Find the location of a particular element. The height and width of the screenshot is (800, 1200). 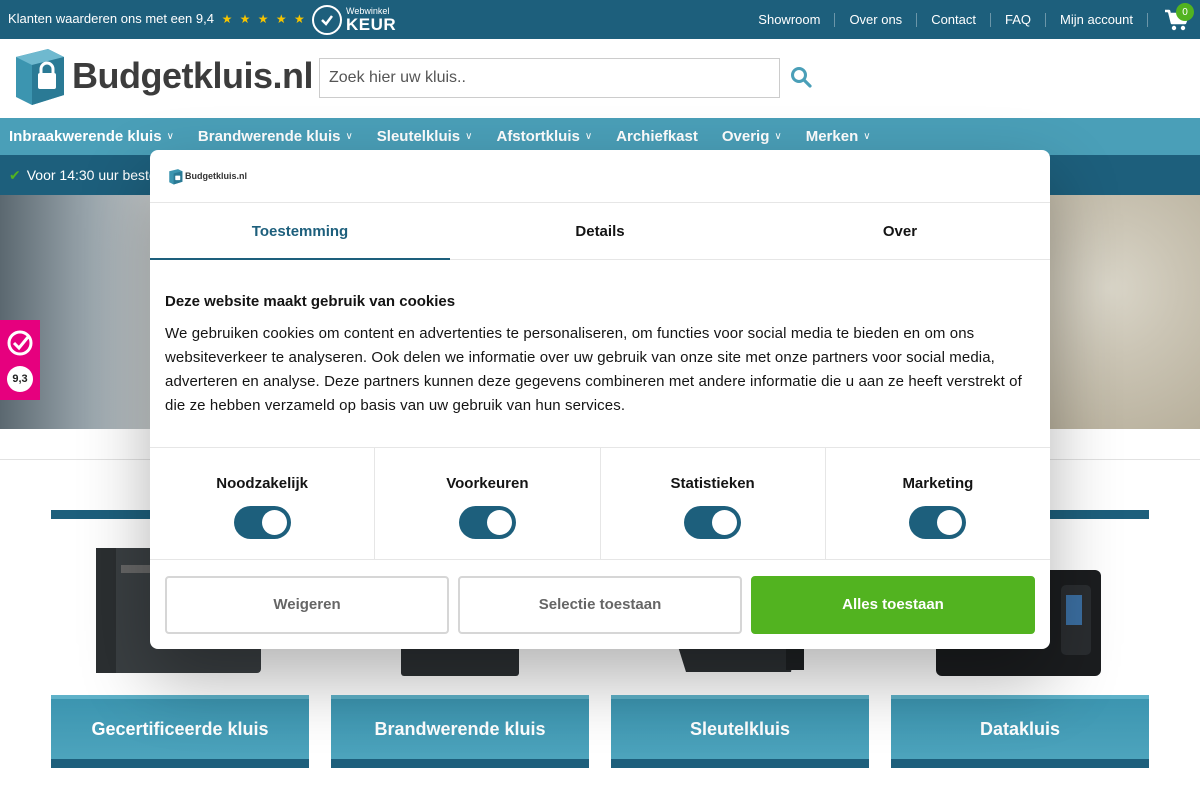

link-faq: FAQ is located at coordinates (1019, 19).